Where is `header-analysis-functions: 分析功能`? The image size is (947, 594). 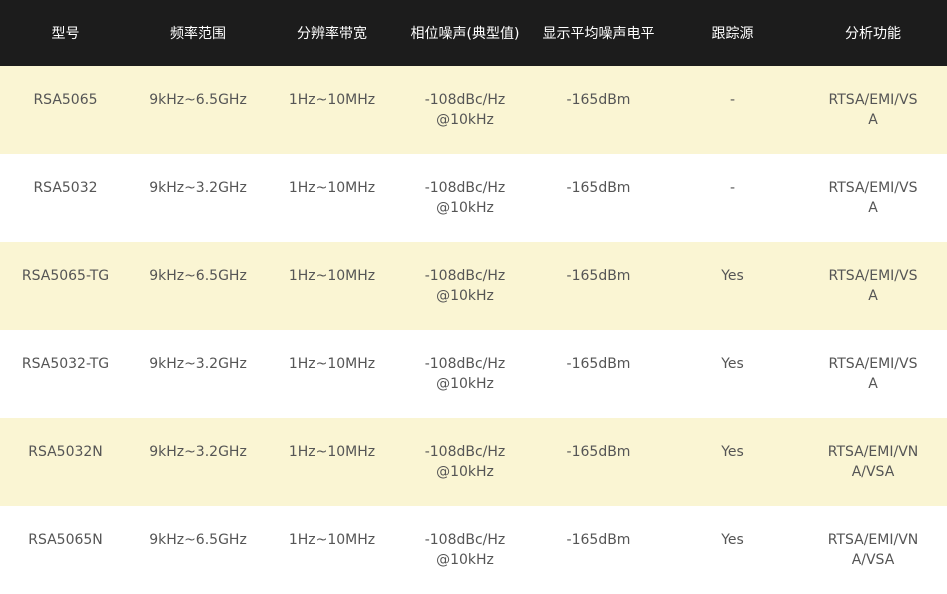 header-analysis-functions: 分析功能 is located at coordinates (873, 33).